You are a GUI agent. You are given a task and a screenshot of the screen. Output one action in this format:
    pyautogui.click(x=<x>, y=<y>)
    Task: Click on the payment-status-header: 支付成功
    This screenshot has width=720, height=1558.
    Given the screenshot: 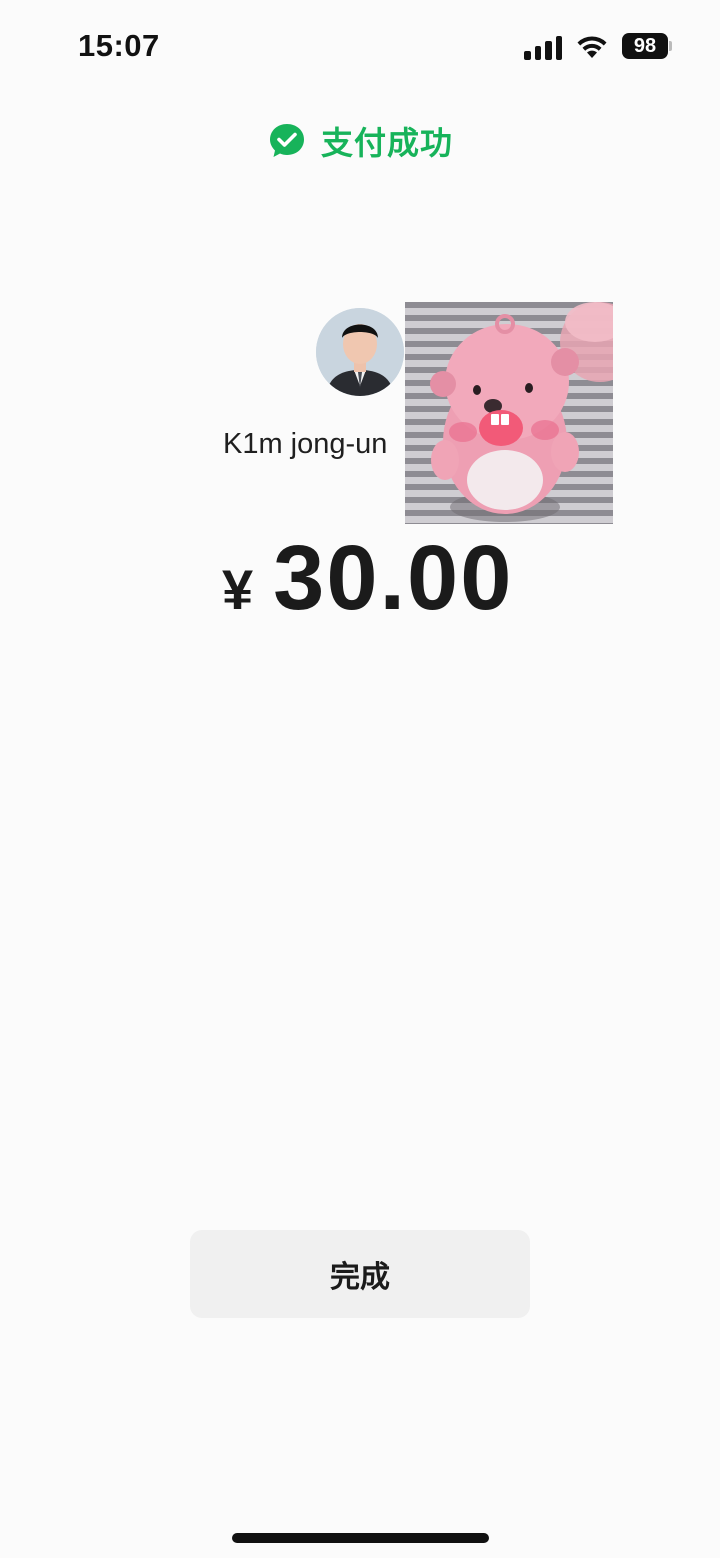 What is the action you would take?
    pyautogui.click(x=360, y=141)
    